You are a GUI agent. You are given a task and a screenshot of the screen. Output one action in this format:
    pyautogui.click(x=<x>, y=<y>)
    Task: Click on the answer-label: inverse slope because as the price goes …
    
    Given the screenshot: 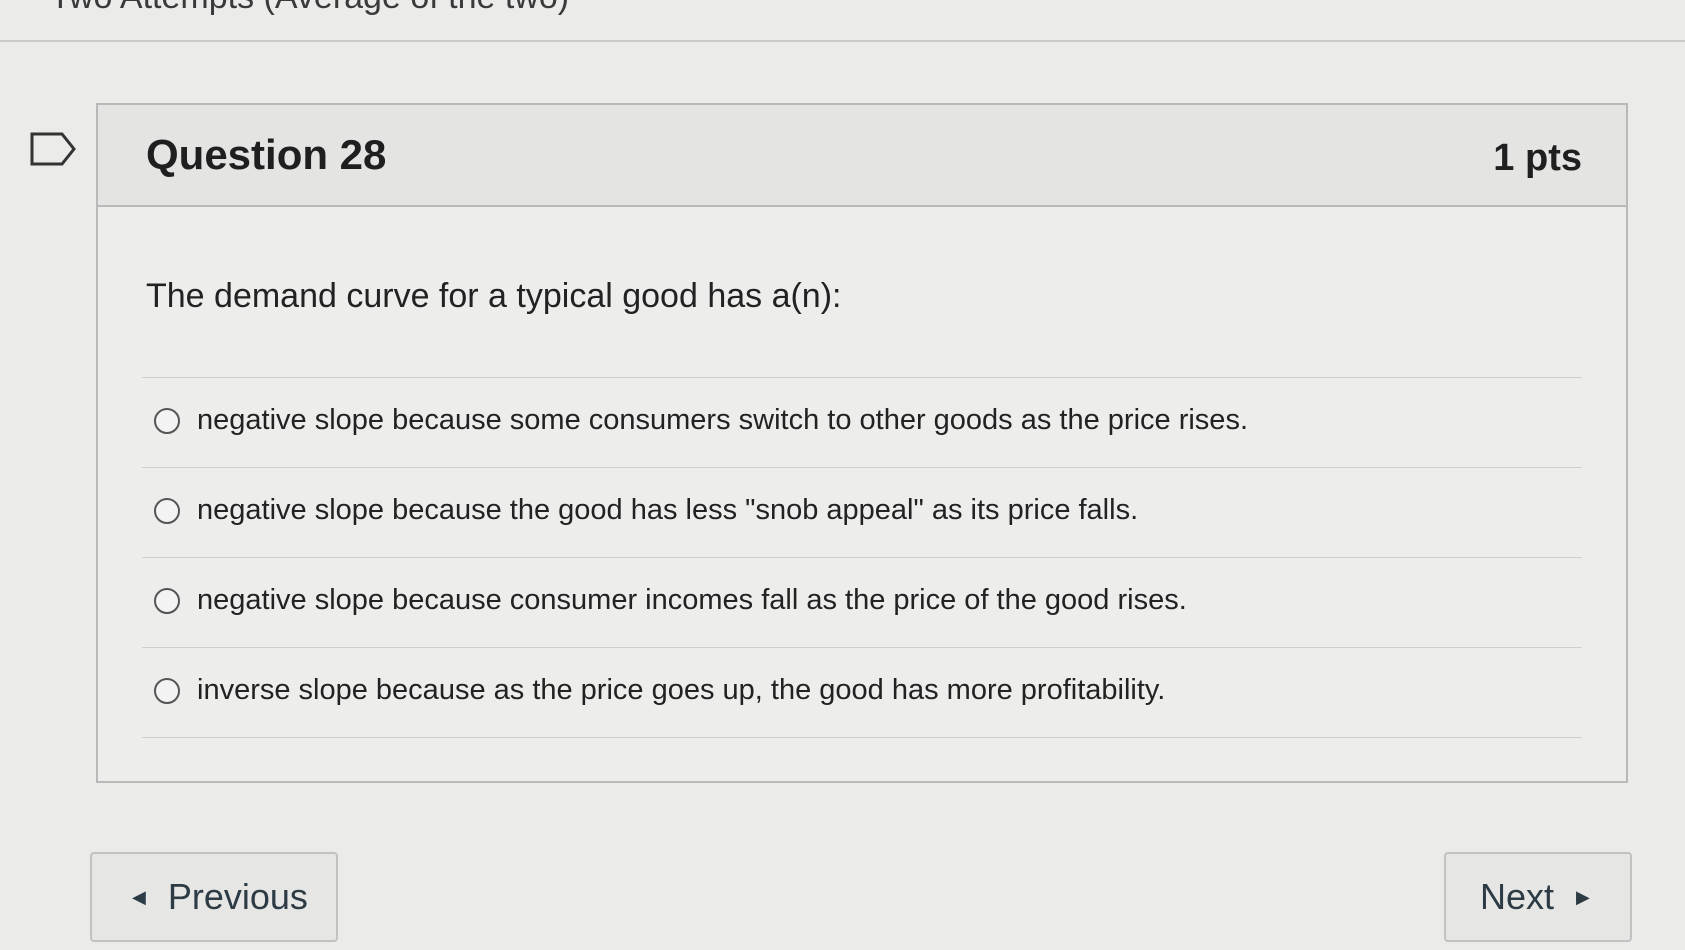 What is the action you would take?
    pyautogui.click(x=681, y=690)
    